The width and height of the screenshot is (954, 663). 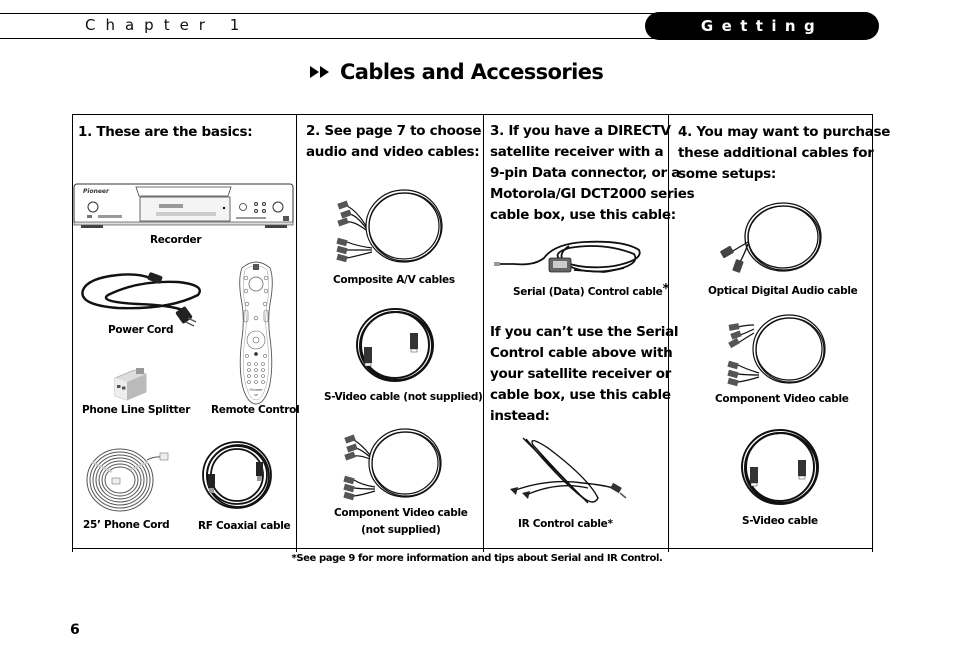 I want to click on heading-line: 4. You may want to purchase, so click(x=784, y=132).